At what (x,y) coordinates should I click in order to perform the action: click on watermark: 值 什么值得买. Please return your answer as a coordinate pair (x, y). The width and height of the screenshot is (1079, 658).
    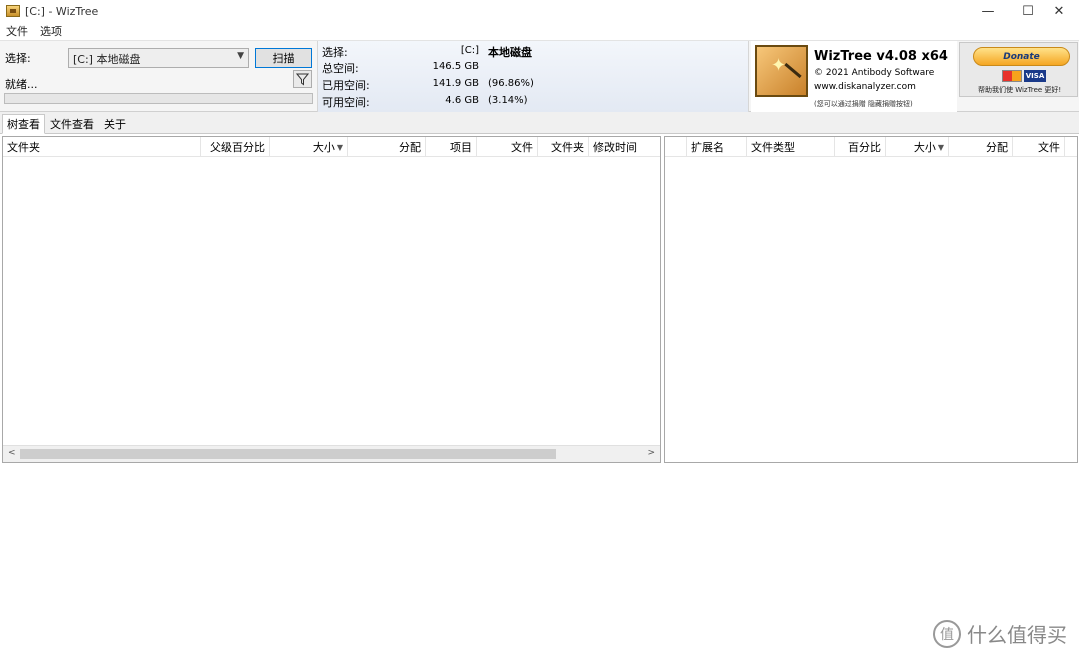
    Looking at the image, I should click on (1000, 633).